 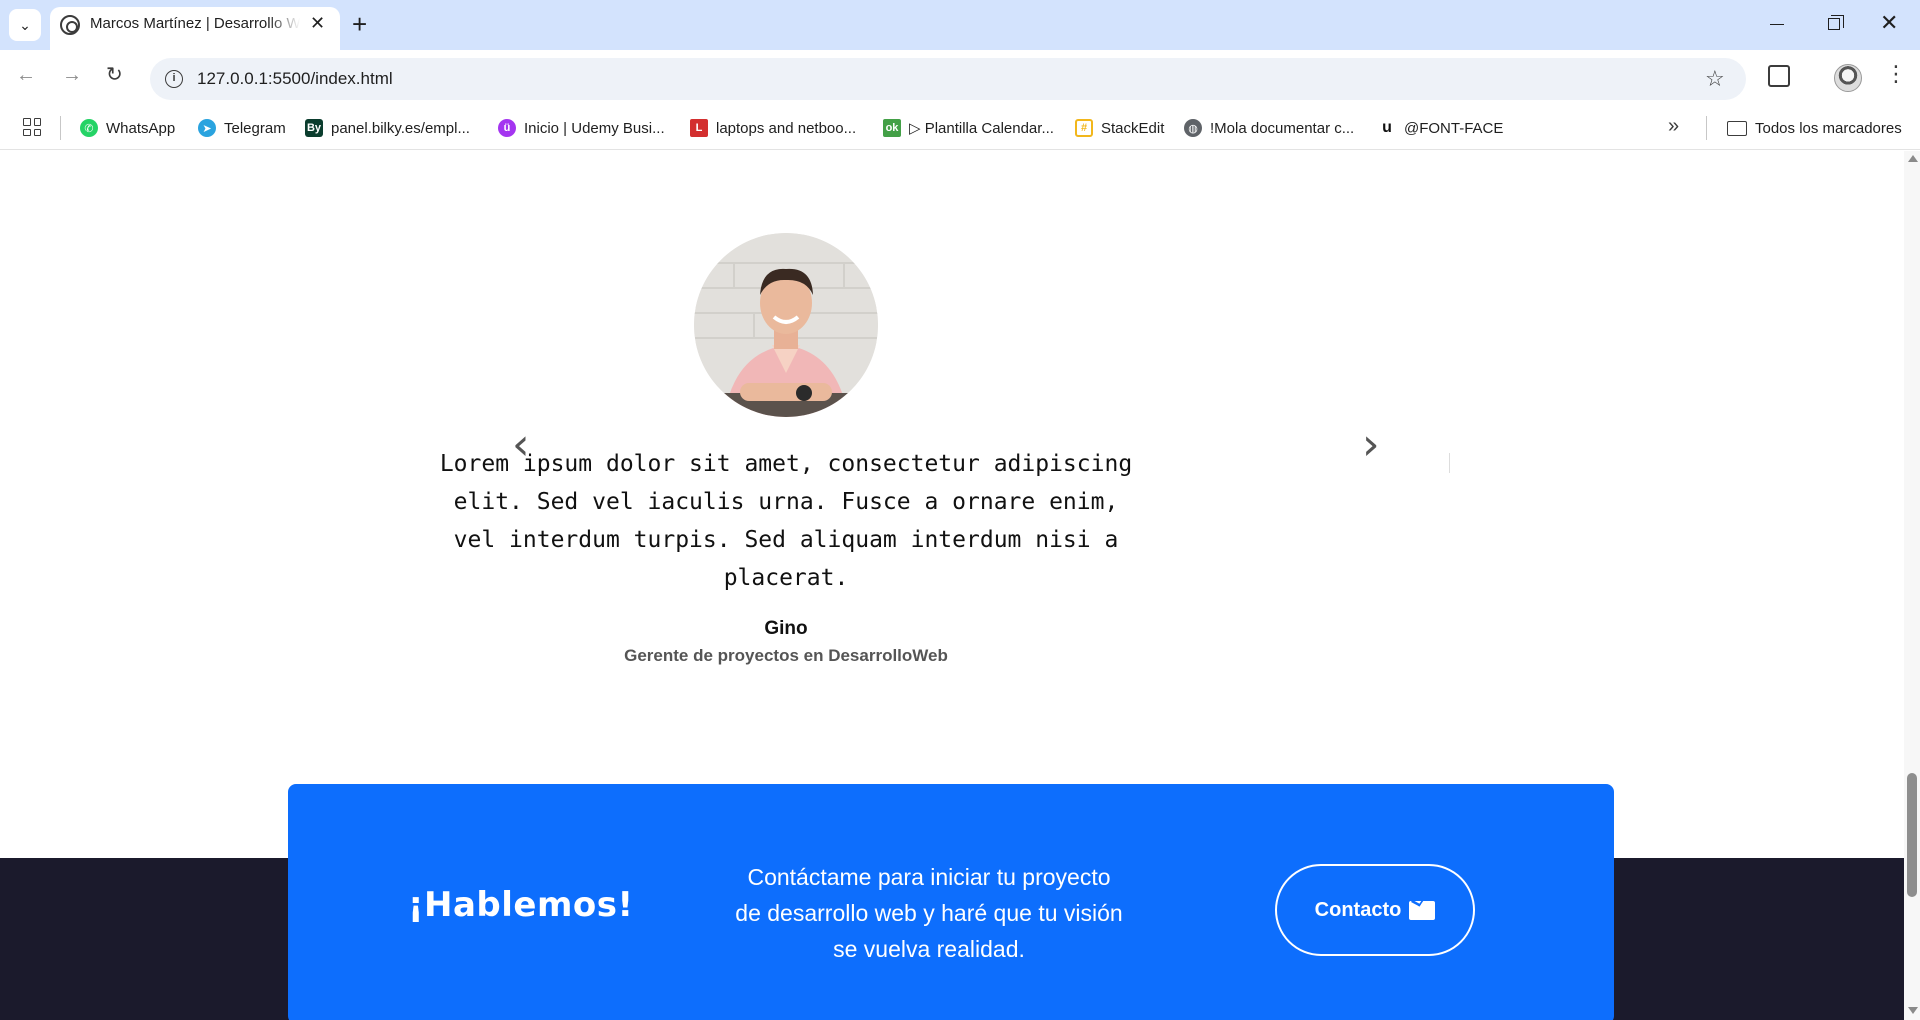 What do you see at coordinates (1371, 445) in the screenshot?
I see `next-testimonial-arrow: ›` at bounding box center [1371, 445].